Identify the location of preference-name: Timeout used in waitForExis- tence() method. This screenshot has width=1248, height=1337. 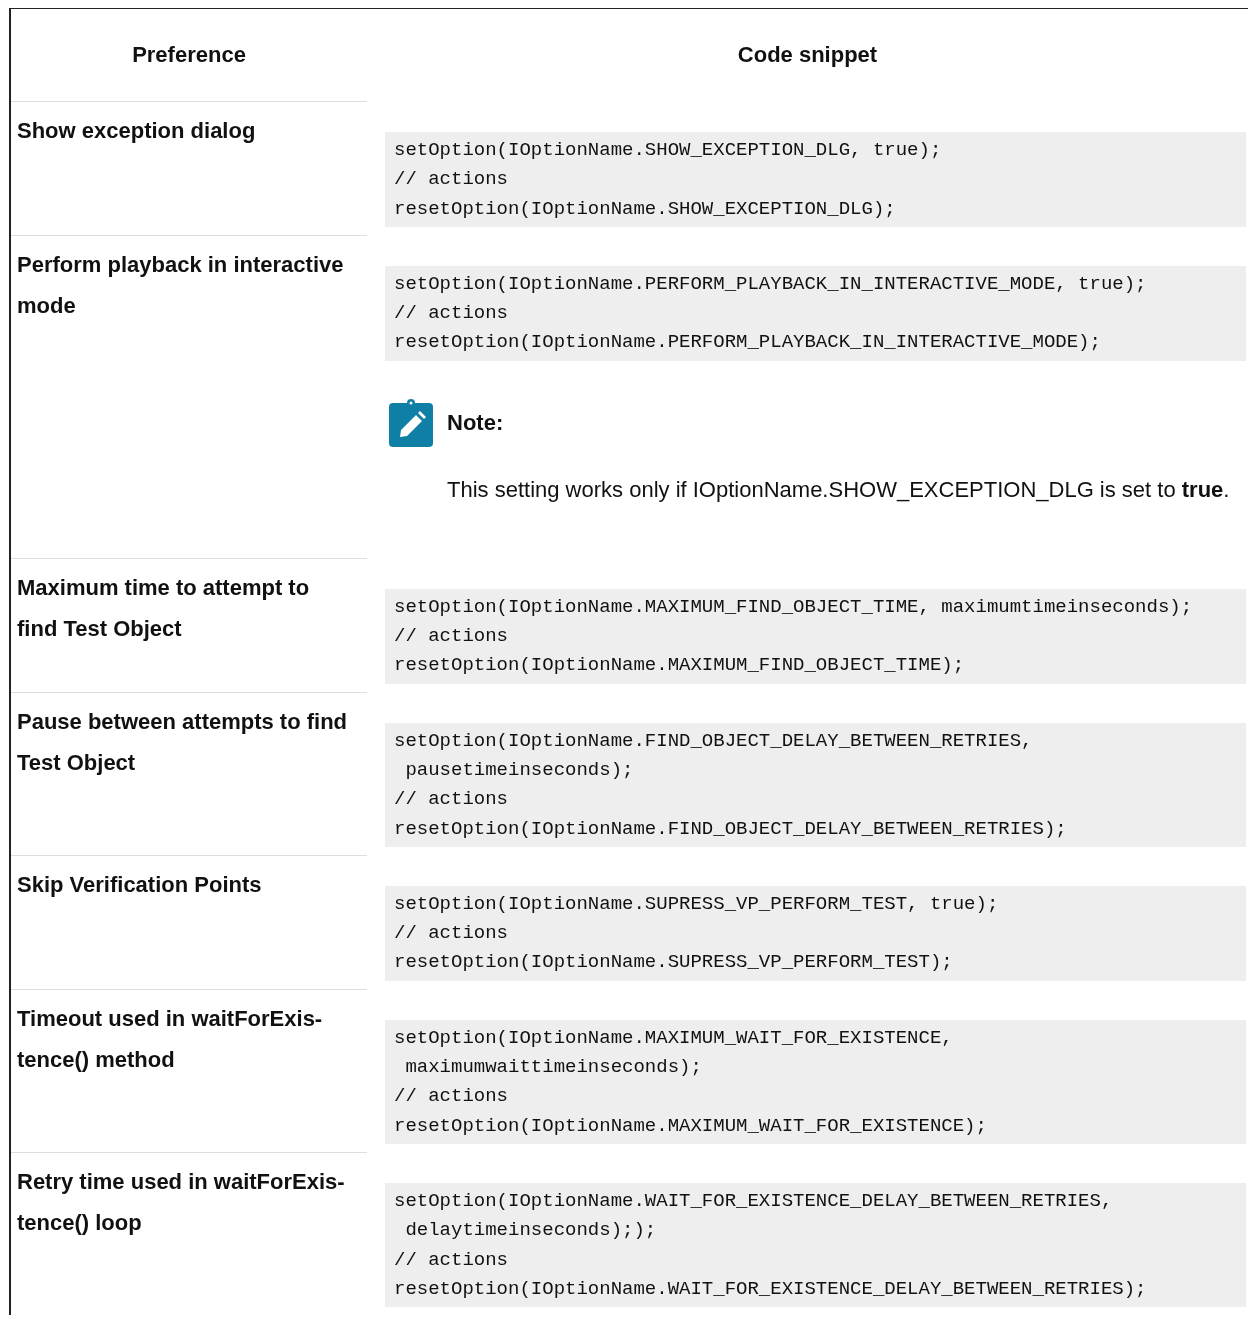
(189, 1070).